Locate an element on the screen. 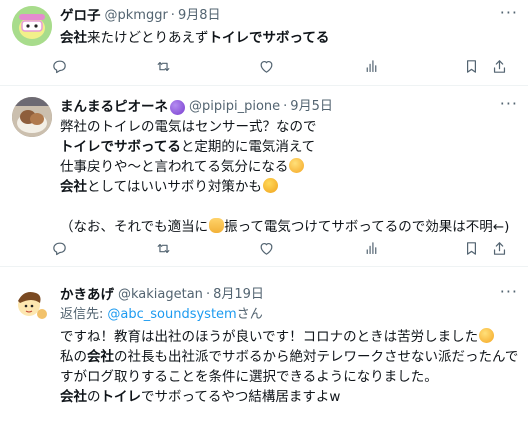 Image resolution: width=528 pixels, height=444 pixels. display-name: まんまるピオーネ is located at coordinates (114, 107).